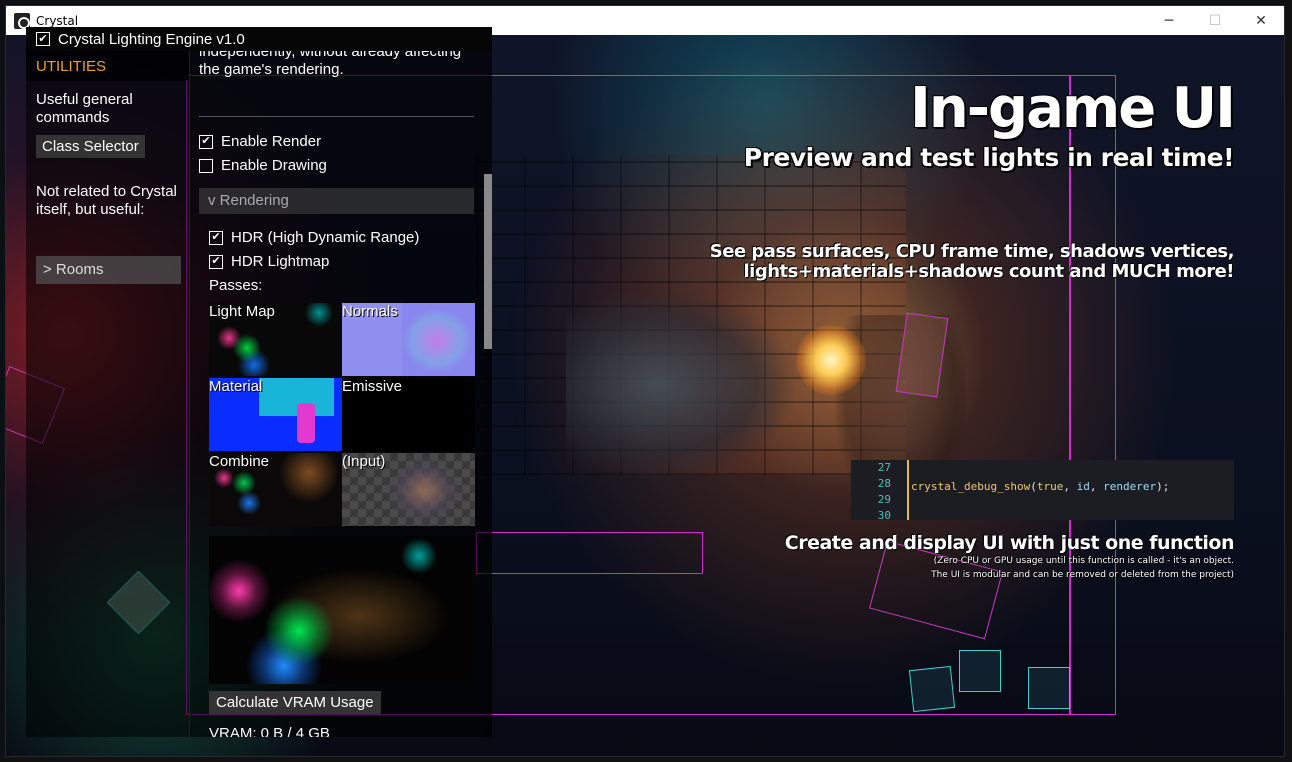 This screenshot has height=762, width=1292. I want to click on hdr-lightmap-label: HDR Lightmap, so click(280, 261).